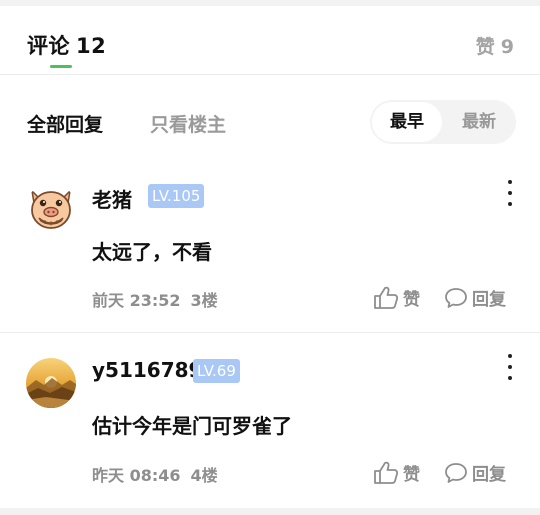  I want to click on tab-comments: 评论 12, so click(66, 45).